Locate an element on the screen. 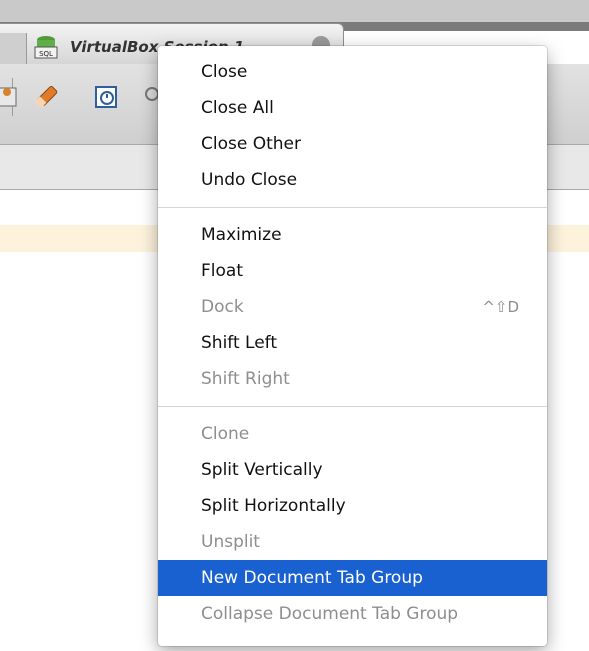  menu-item-label: Dock is located at coordinates (222, 307).